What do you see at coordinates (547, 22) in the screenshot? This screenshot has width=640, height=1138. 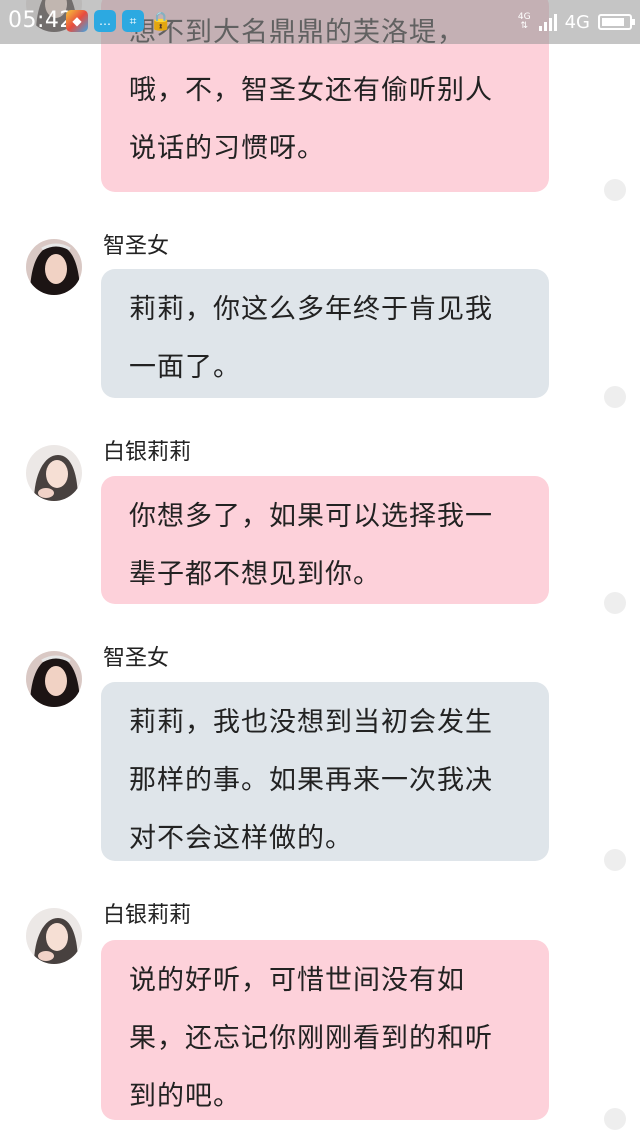 I see `signal-icon` at bounding box center [547, 22].